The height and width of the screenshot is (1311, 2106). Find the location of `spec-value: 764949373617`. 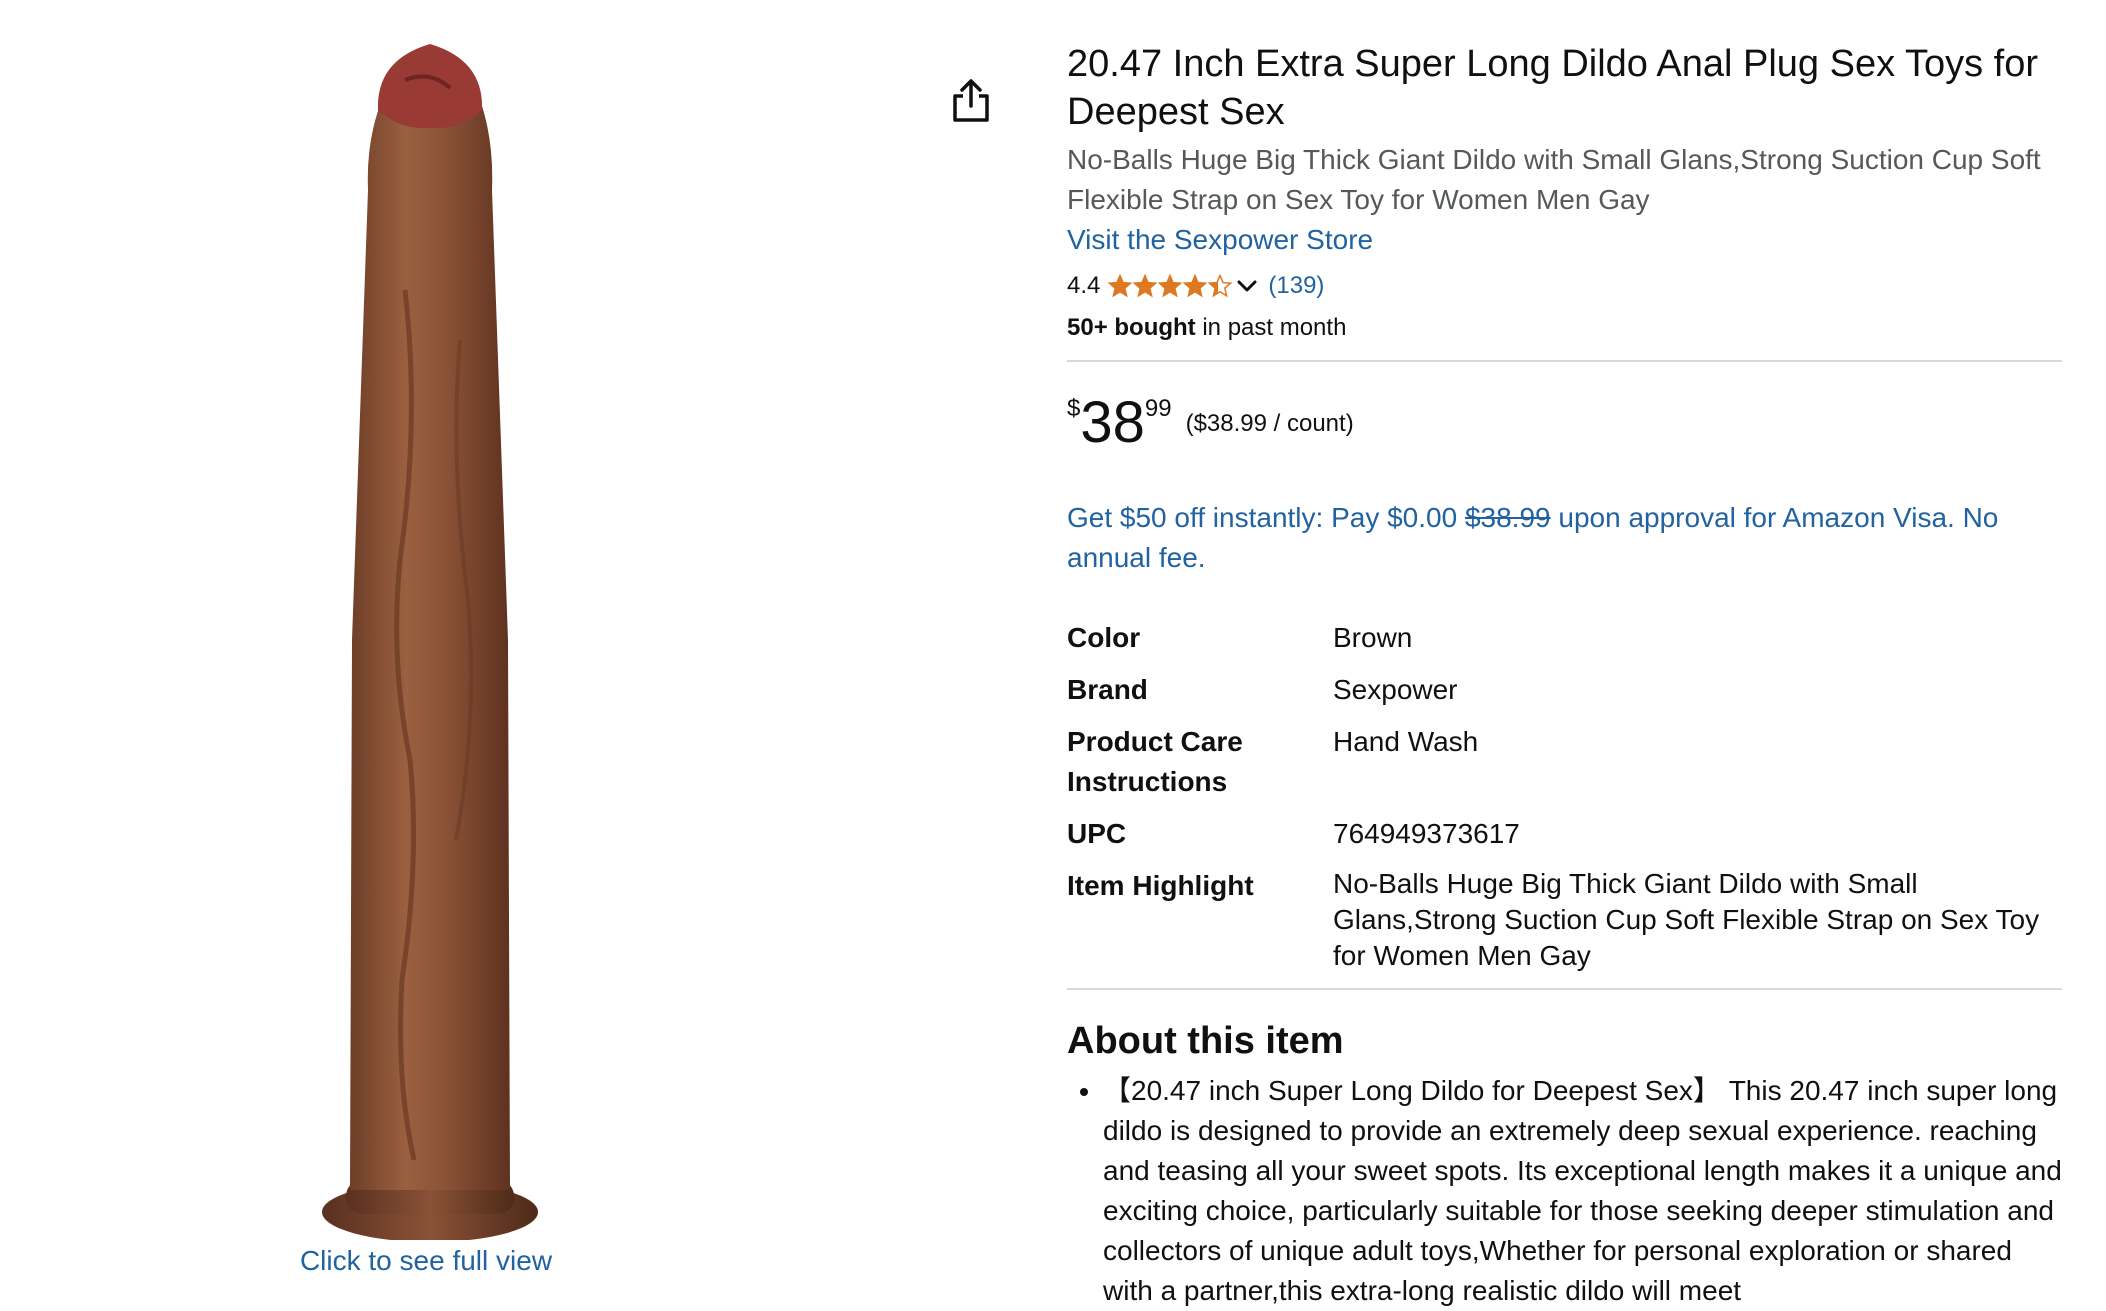

spec-value: 764949373617 is located at coordinates (1426, 833).